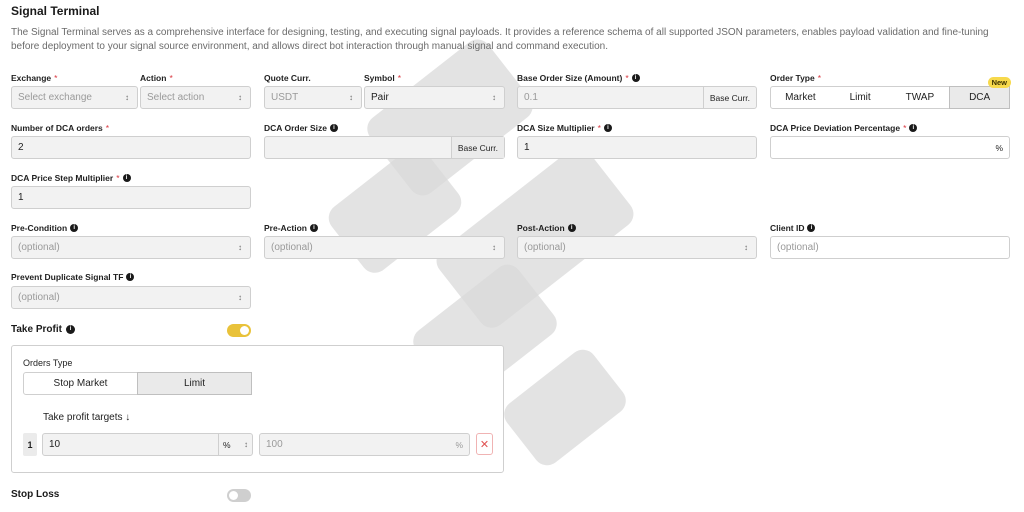 The width and height of the screenshot is (1024, 512). I want to click on dca-price-deviation-label: DCA Price Deviation Percentage * i, so click(844, 128).